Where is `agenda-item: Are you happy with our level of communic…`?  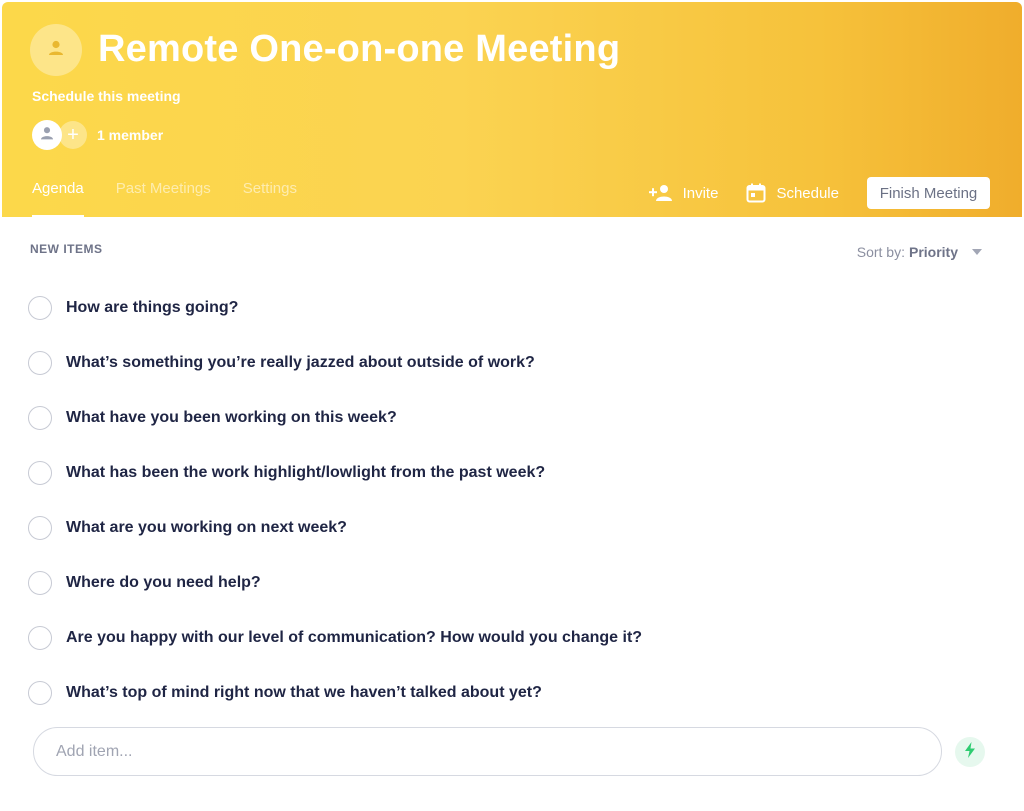
agenda-item: Are you happy with our level of communic… is located at coordinates (508, 637).